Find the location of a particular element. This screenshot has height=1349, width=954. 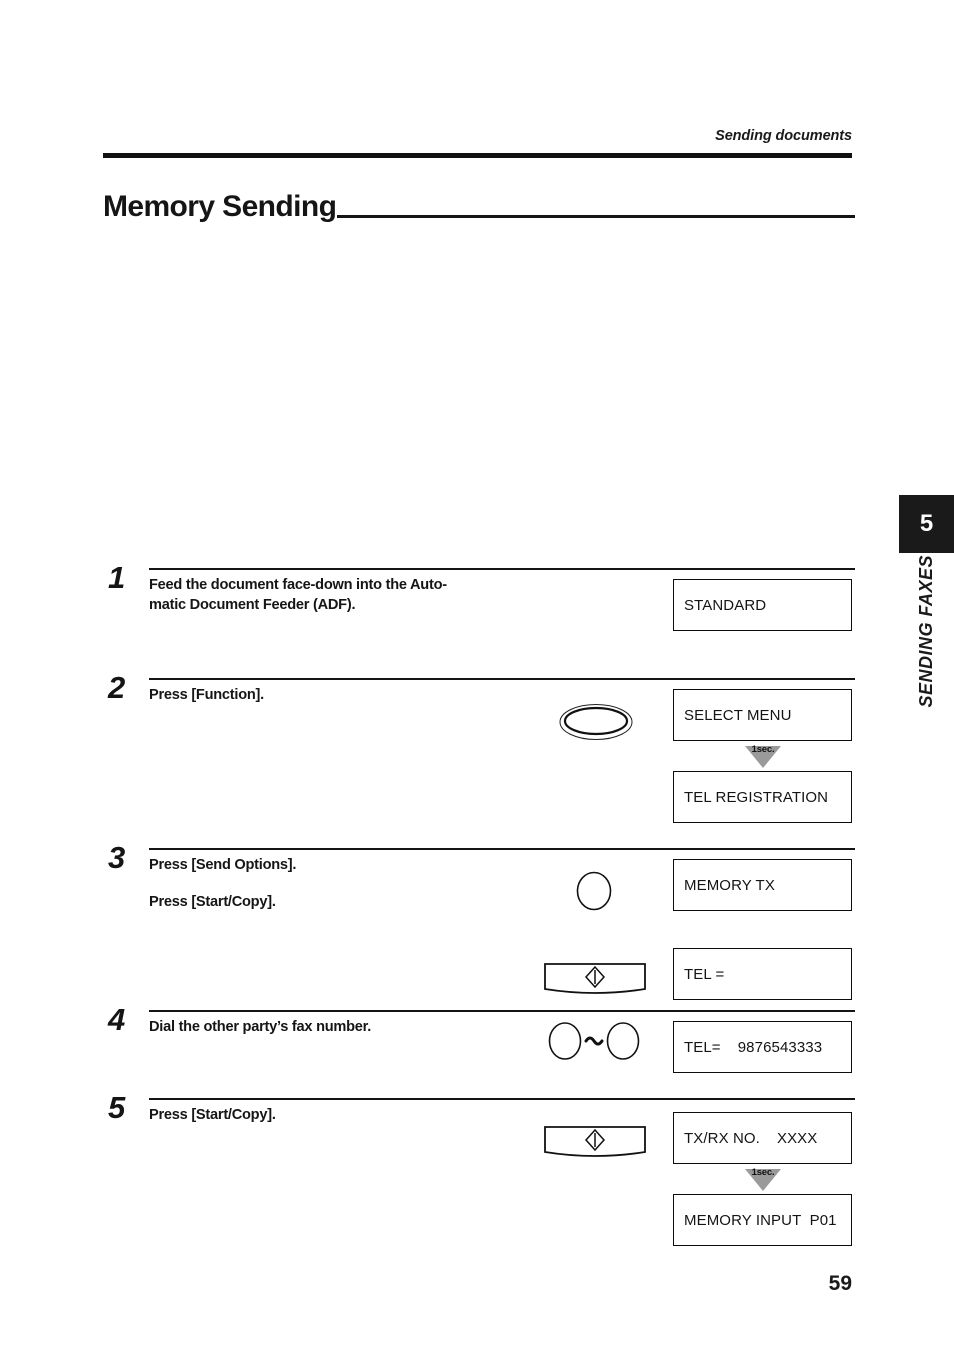

step-number: 1 is located at coordinates (117, 577).